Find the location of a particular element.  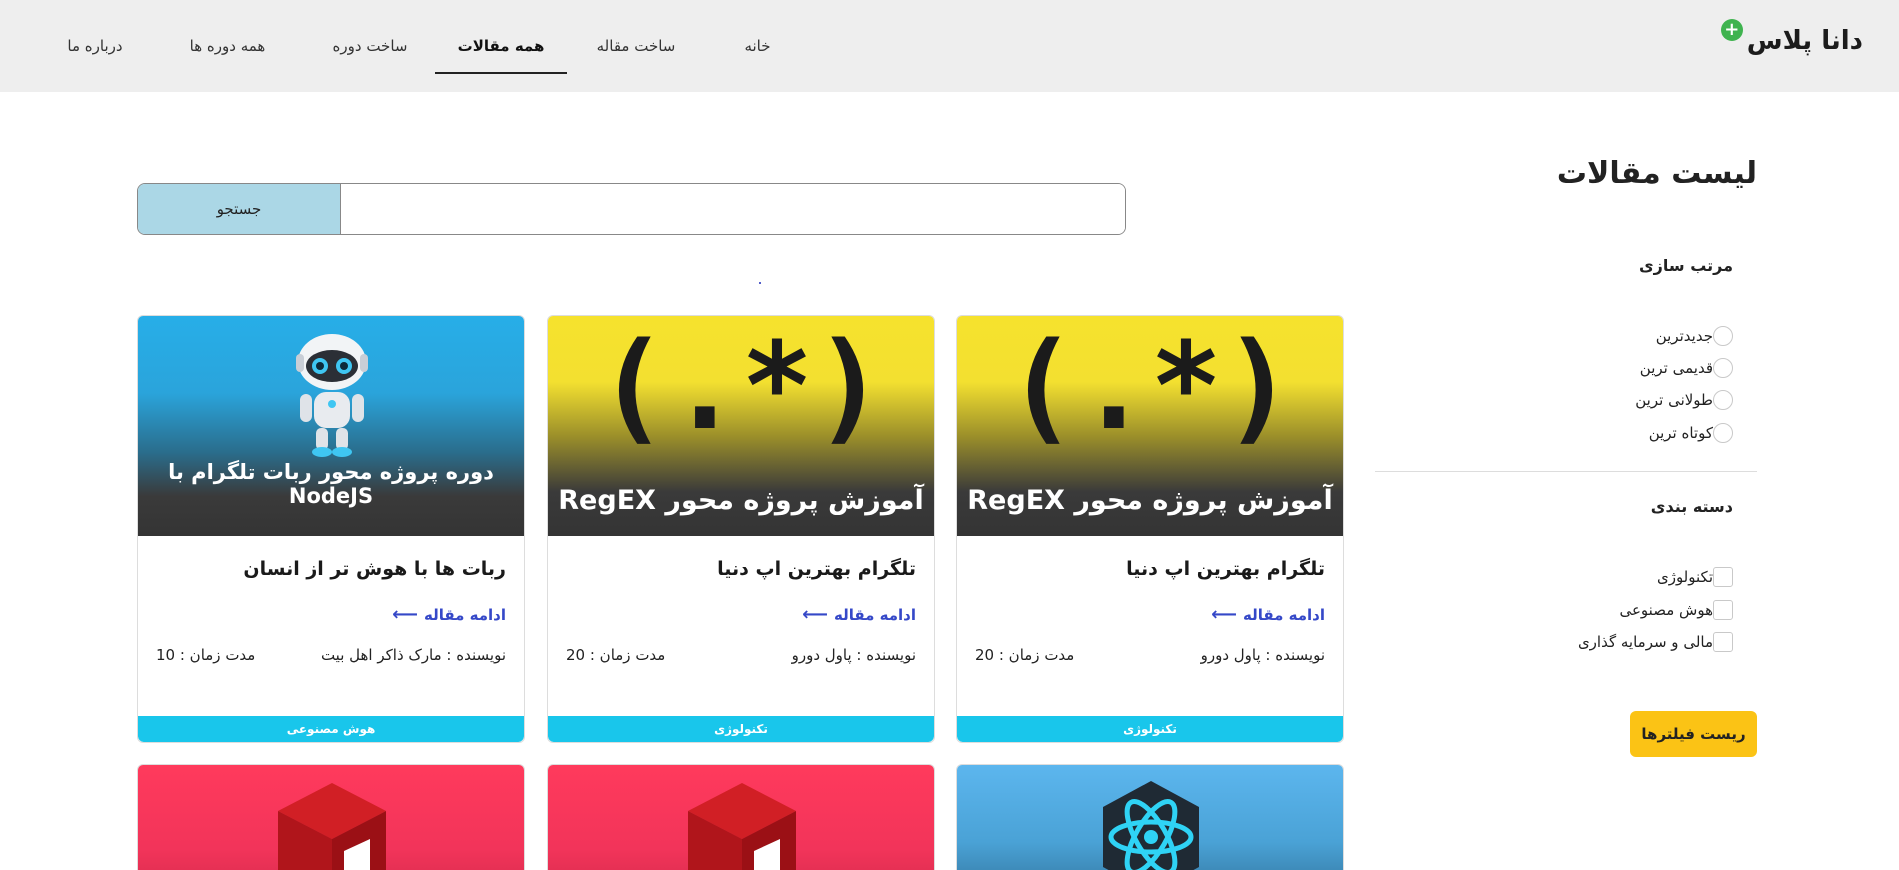

sort-option-oldest: قدیمی ترین is located at coordinates (1682, 368).